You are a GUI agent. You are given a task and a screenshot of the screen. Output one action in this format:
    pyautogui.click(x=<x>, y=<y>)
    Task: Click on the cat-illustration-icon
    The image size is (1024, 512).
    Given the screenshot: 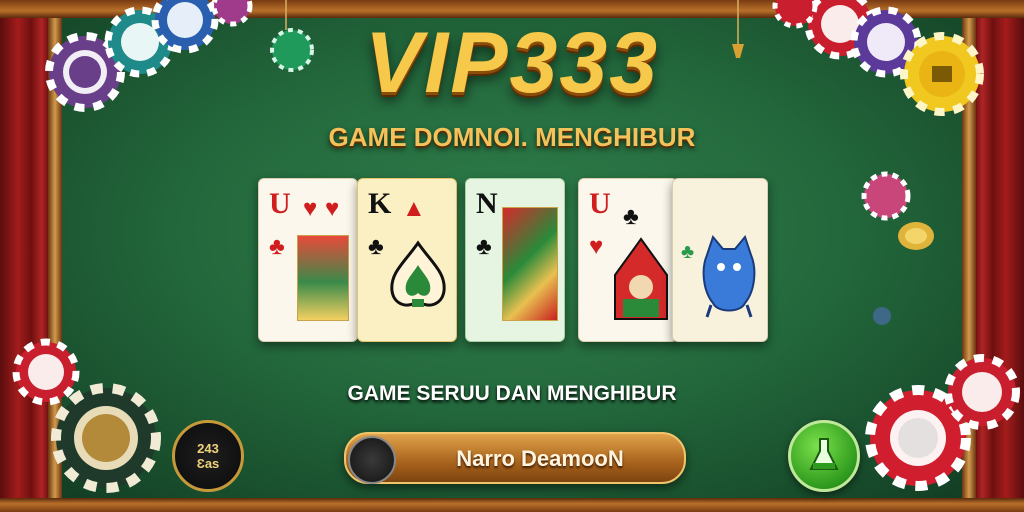 What is the action you would take?
    pyautogui.click(x=729, y=276)
    